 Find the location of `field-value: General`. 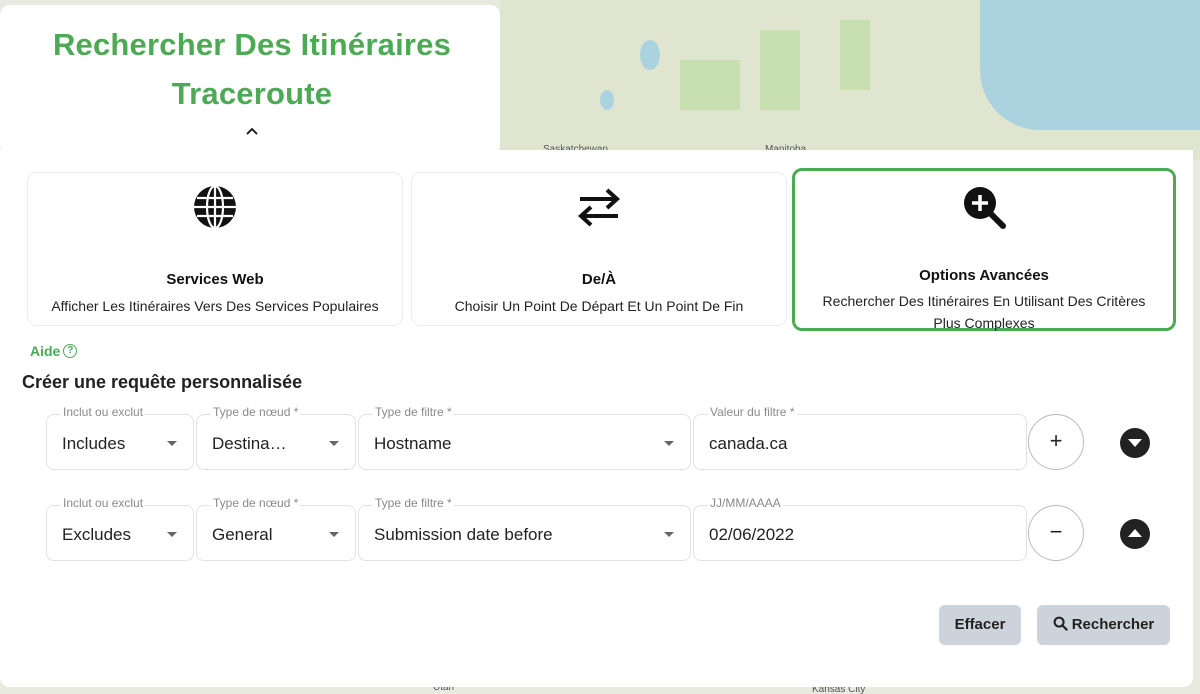

field-value: General is located at coordinates (242, 534).